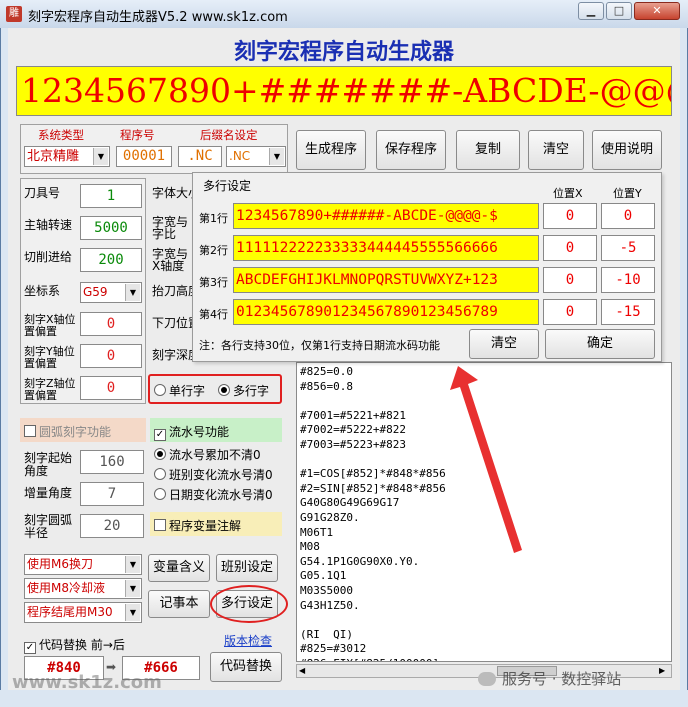  What do you see at coordinates (319, 345) in the screenshot?
I see `dialog-note: 注：各行支持30位，仅第1行支持日期流水码功能` at bounding box center [319, 345].